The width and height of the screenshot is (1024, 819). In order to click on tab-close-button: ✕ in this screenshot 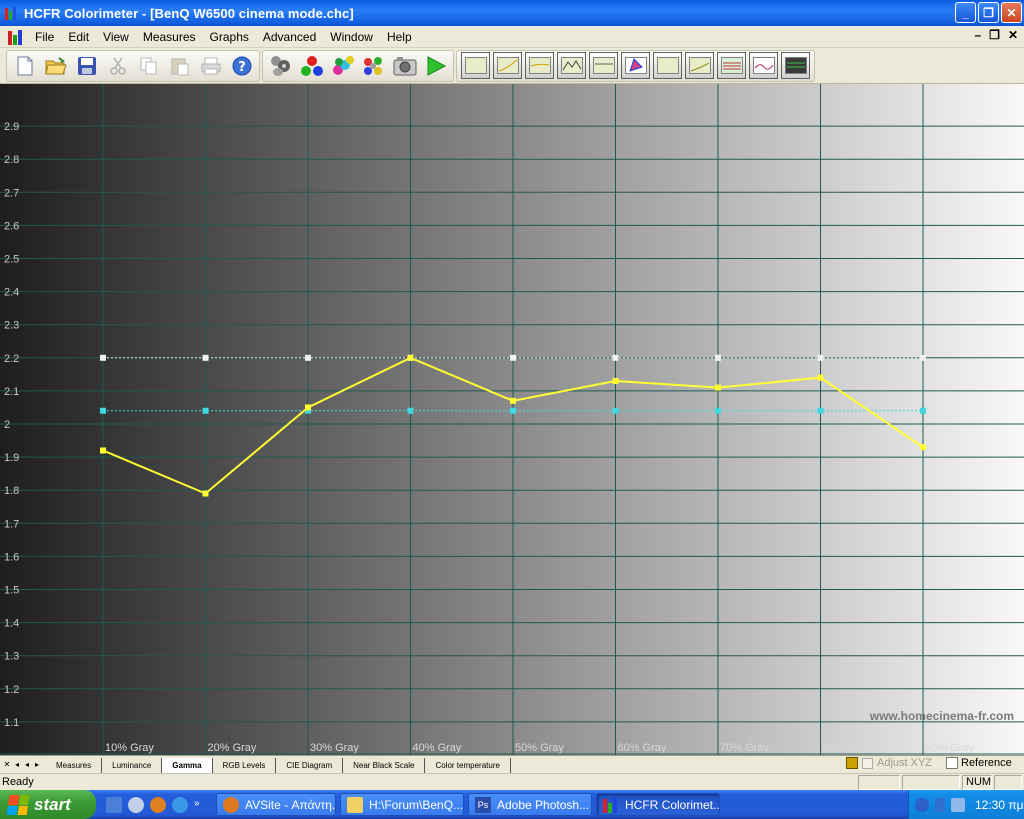, I will do `click(7, 765)`.